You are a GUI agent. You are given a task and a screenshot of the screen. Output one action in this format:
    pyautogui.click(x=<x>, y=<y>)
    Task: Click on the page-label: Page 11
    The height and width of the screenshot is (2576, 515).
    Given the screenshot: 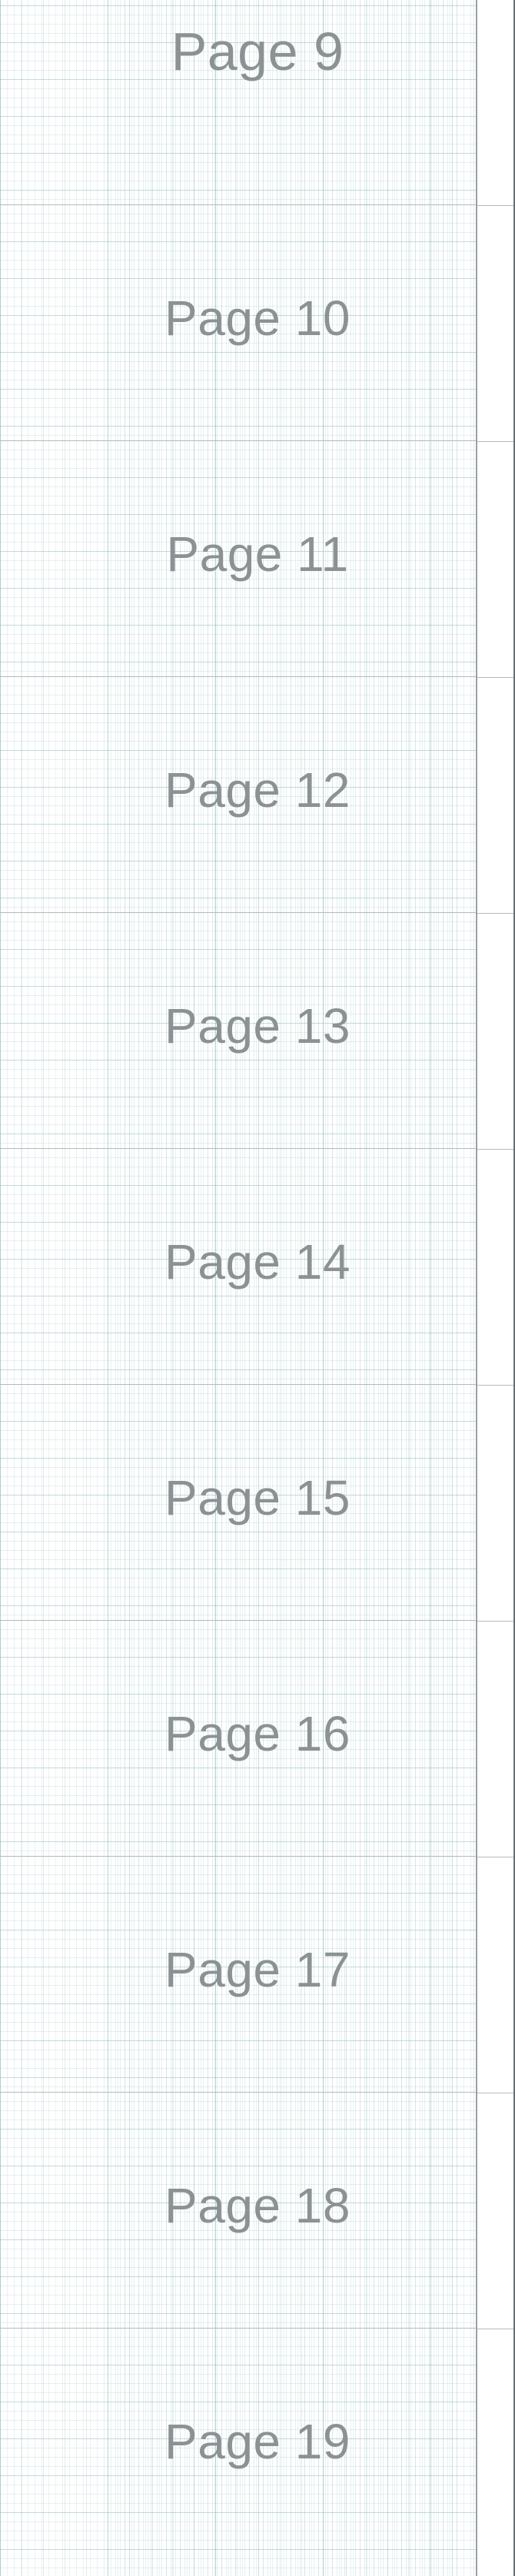 What is the action you would take?
    pyautogui.click(x=257, y=554)
    